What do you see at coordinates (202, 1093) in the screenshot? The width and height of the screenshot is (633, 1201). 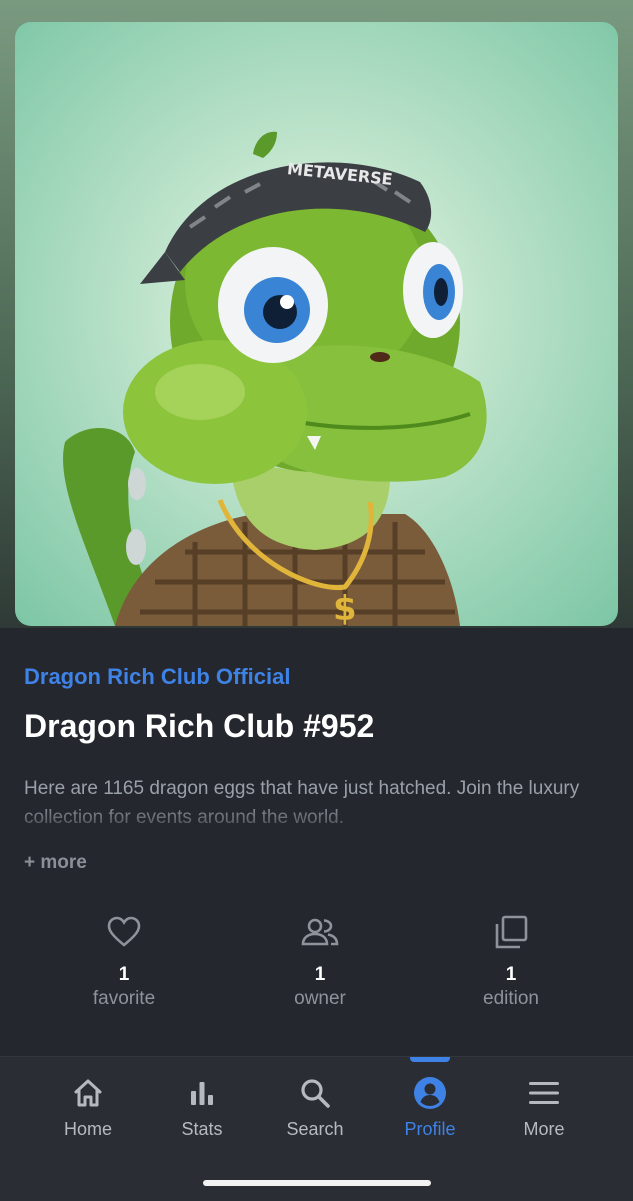 I see `bar-chart-icon` at bounding box center [202, 1093].